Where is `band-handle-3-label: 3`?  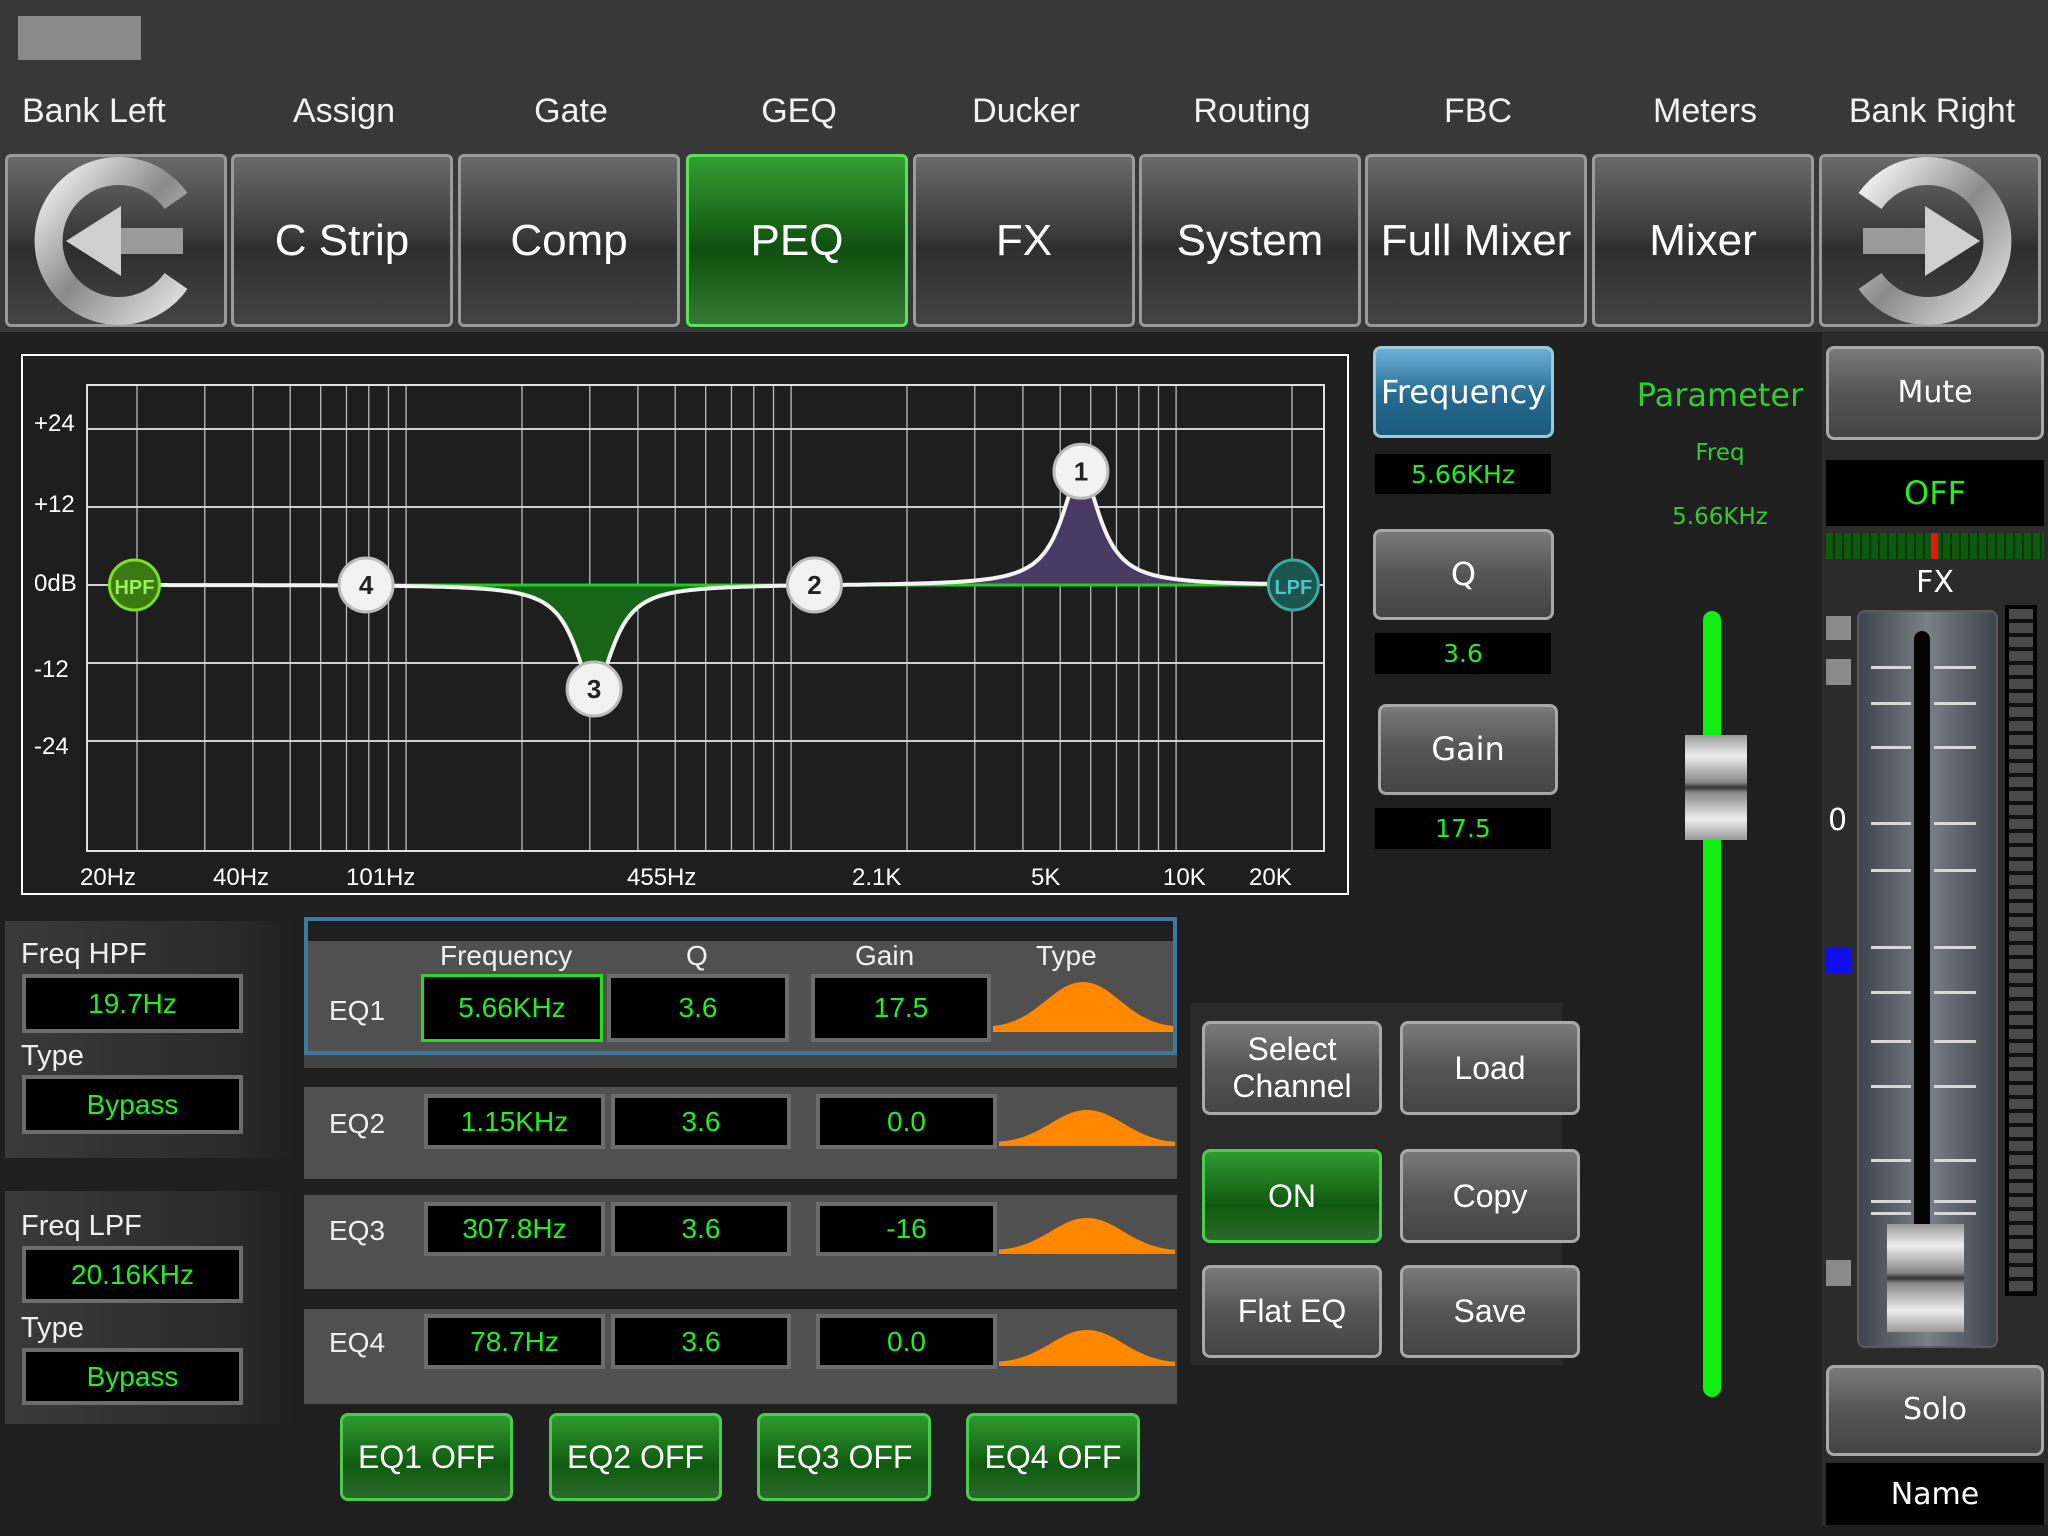
band-handle-3-label: 3 is located at coordinates (594, 689).